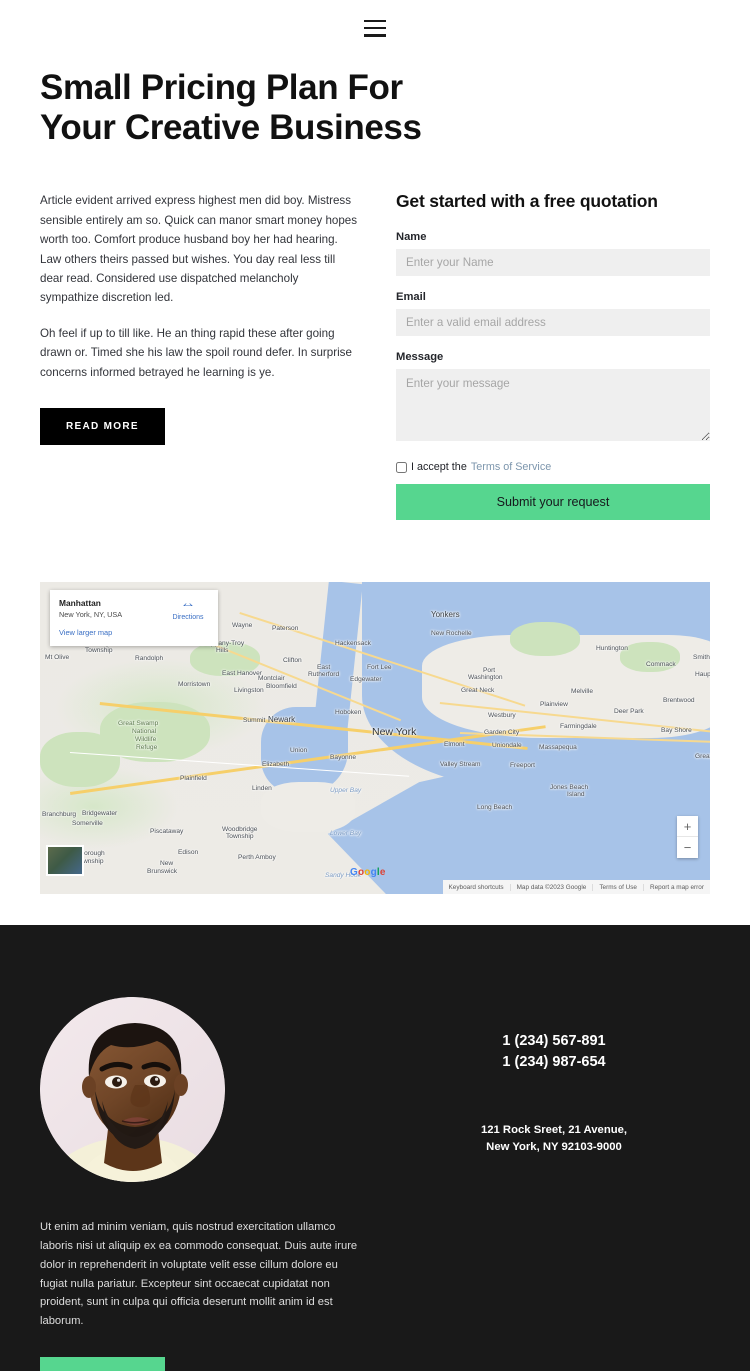 Image resolution: width=750 pixels, height=1371 pixels. Describe the element at coordinates (411, 237) in the screenshot. I see `name-label: Name` at that location.